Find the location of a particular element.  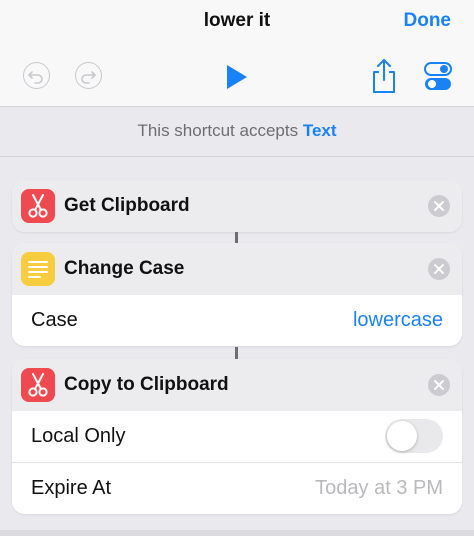

action-header: Change Case is located at coordinates (237, 269).